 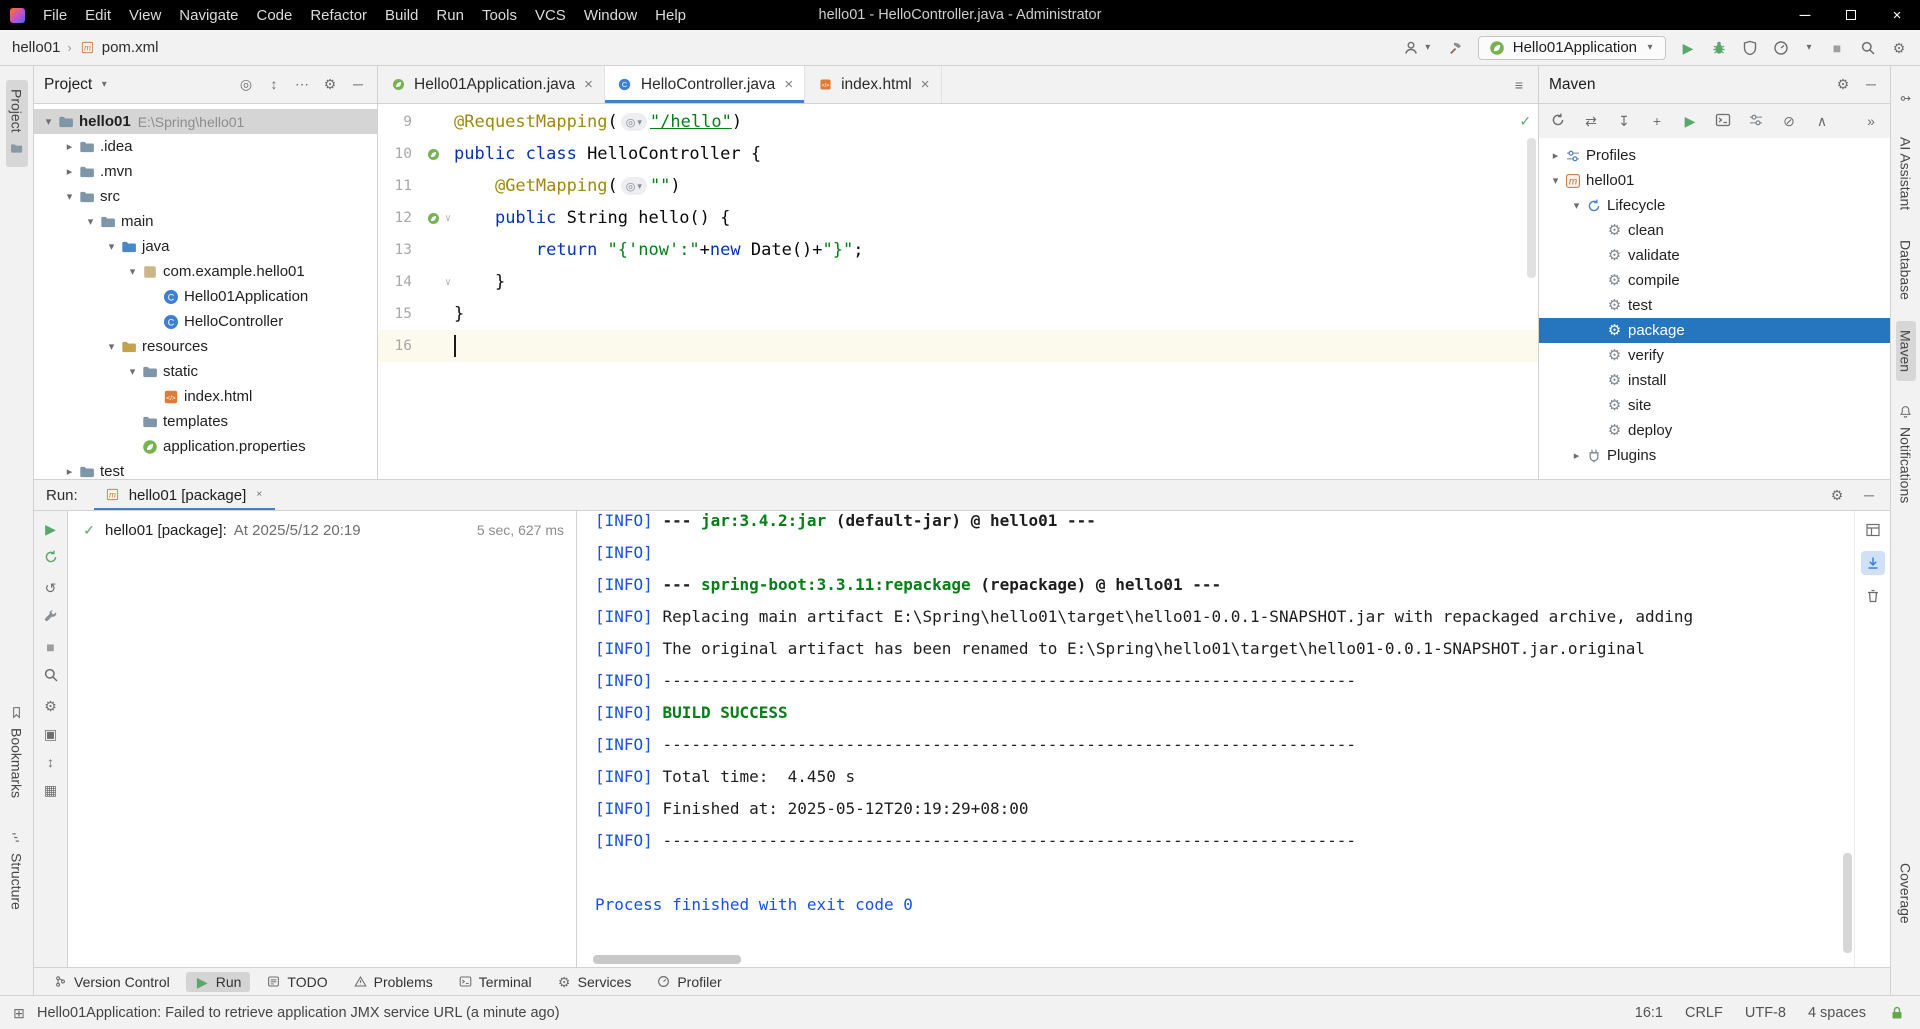 I want to click on run-find-button, so click(x=51, y=676).